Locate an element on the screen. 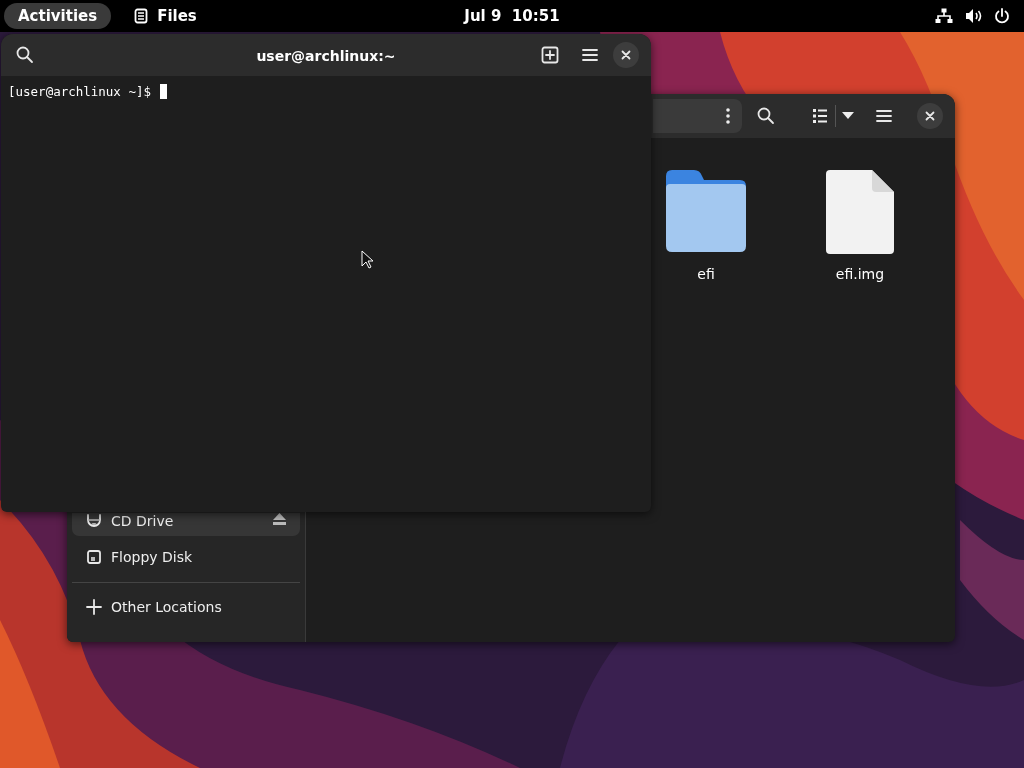  sidebar-item: Floppy Disk is located at coordinates (186, 557).